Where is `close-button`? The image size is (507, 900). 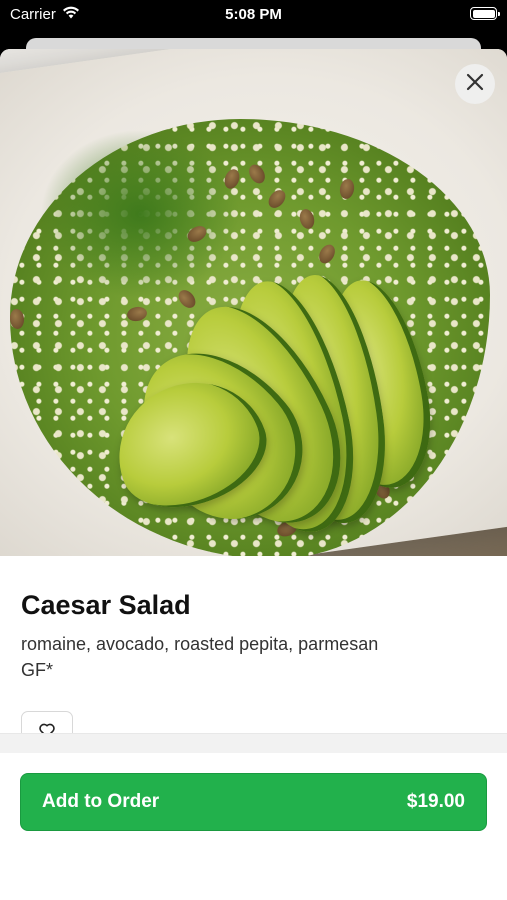 close-button is located at coordinates (475, 84).